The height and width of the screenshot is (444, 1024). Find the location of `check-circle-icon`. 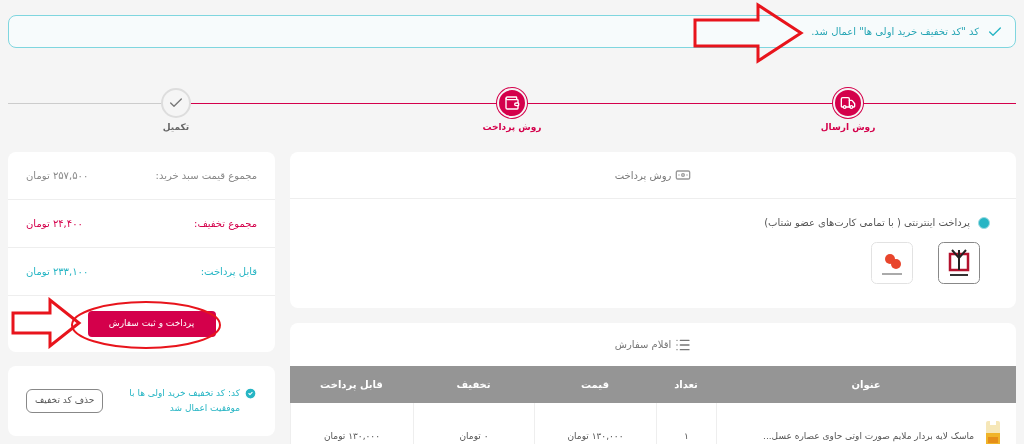

check-circle-icon is located at coordinates (250, 393).